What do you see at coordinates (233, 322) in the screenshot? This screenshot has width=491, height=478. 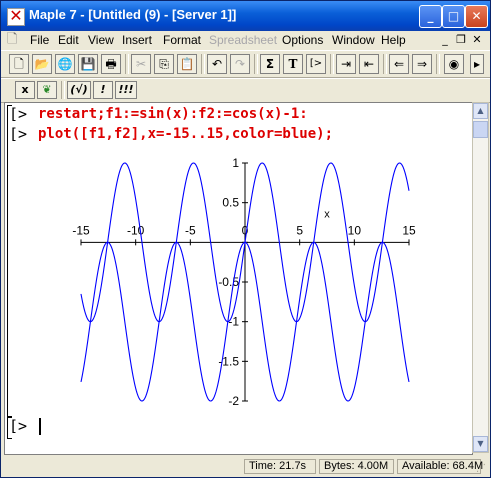 I see `y-tick-label: -1` at bounding box center [233, 322].